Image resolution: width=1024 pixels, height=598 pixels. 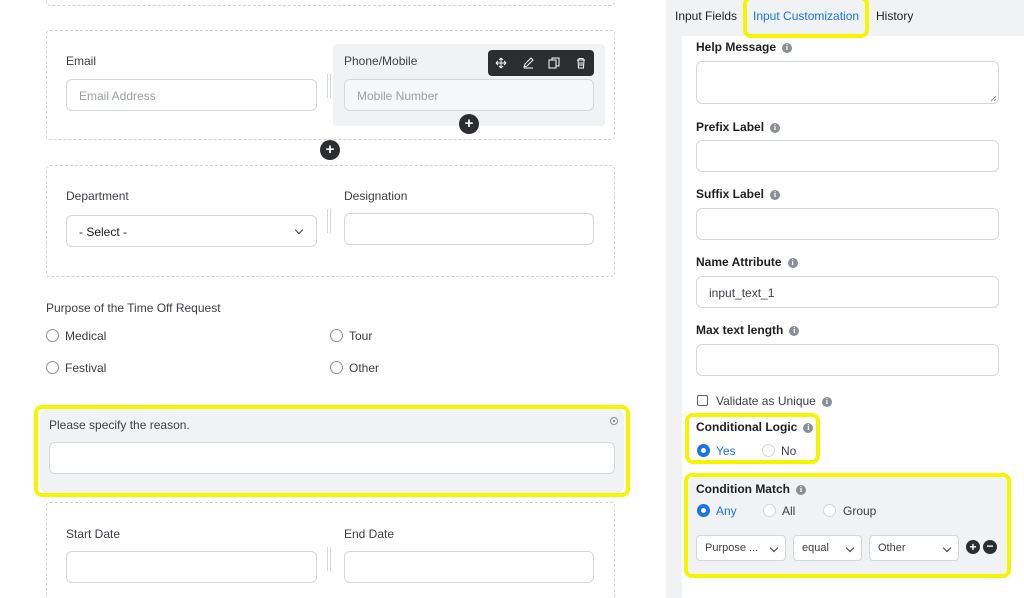 What do you see at coordinates (847, 156) in the screenshot?
I see `prefix-label-field` at bounding box center [847, 156].